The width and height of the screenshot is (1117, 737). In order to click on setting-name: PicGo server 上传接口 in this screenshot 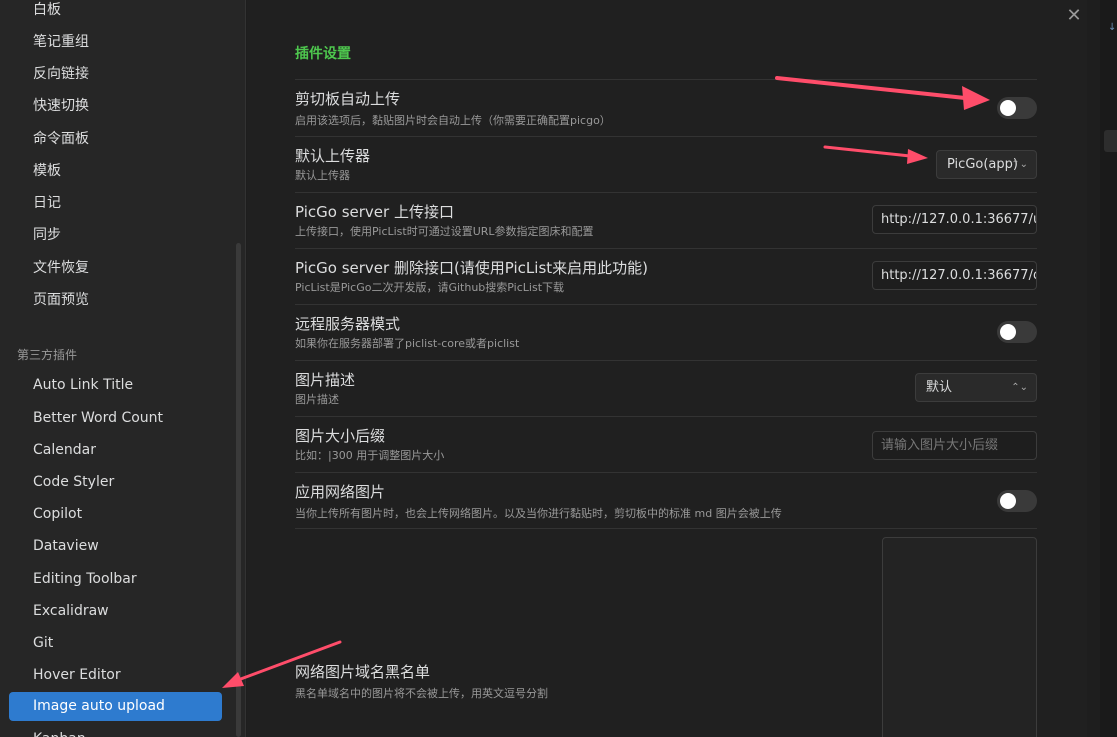, I will do `click(374, 212)`.